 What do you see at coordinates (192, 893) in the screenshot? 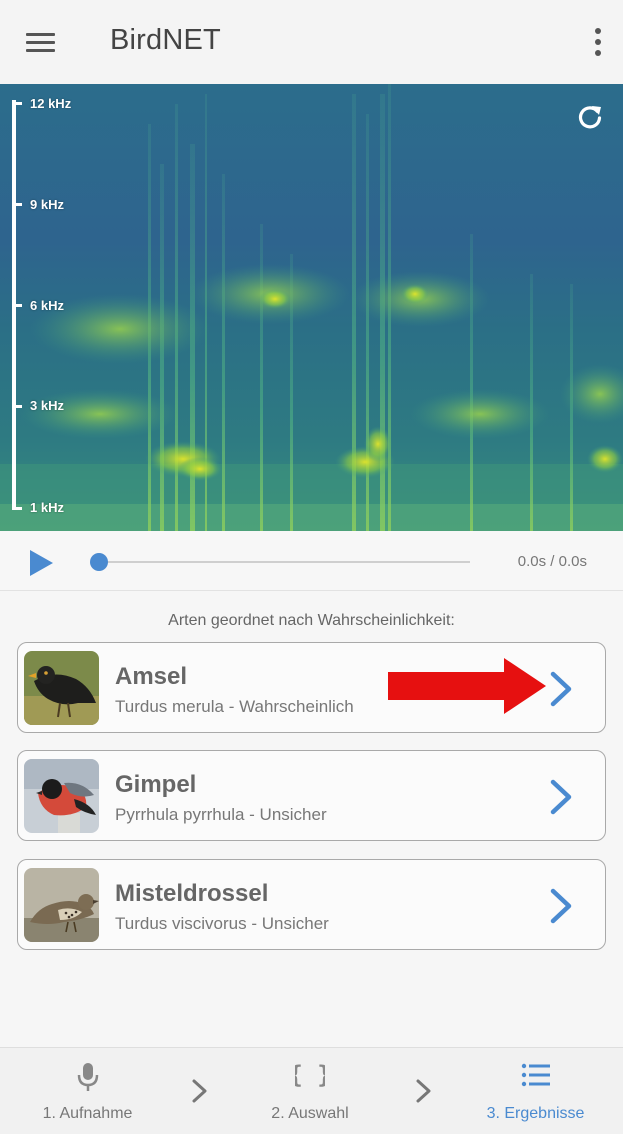
I see `species-name: Misteldrossel` at bounding box center [192, 893].